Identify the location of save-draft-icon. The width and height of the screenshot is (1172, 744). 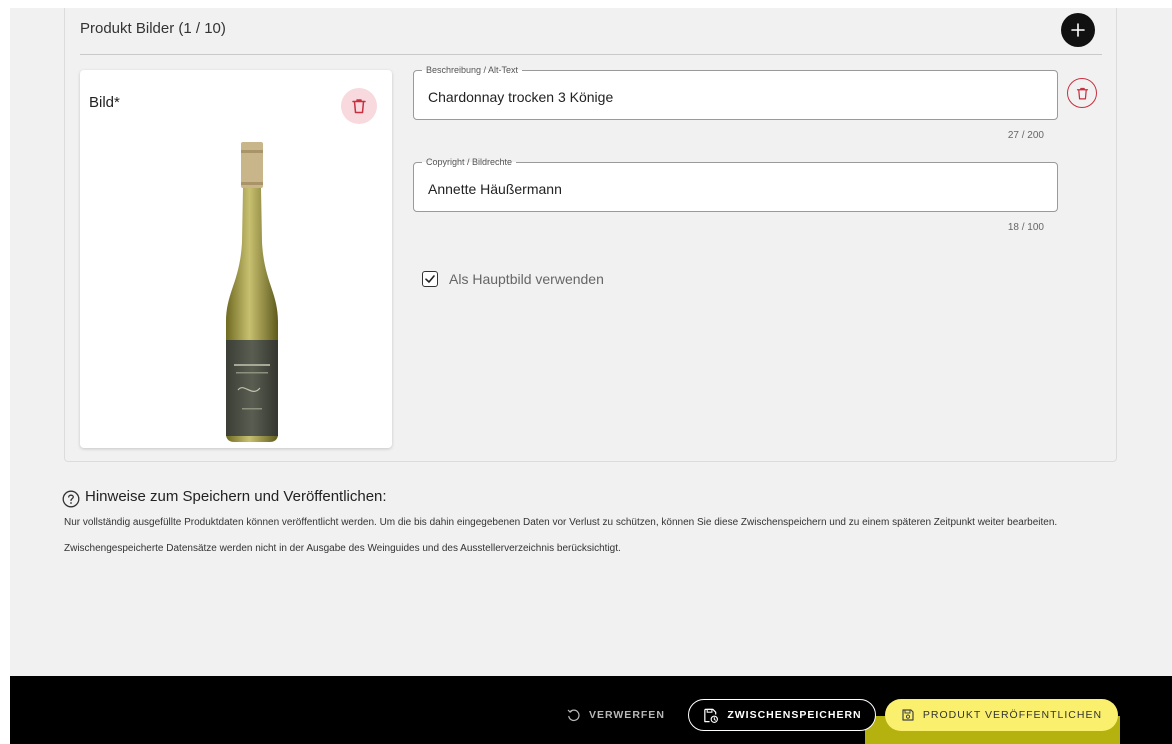
(711, 715).